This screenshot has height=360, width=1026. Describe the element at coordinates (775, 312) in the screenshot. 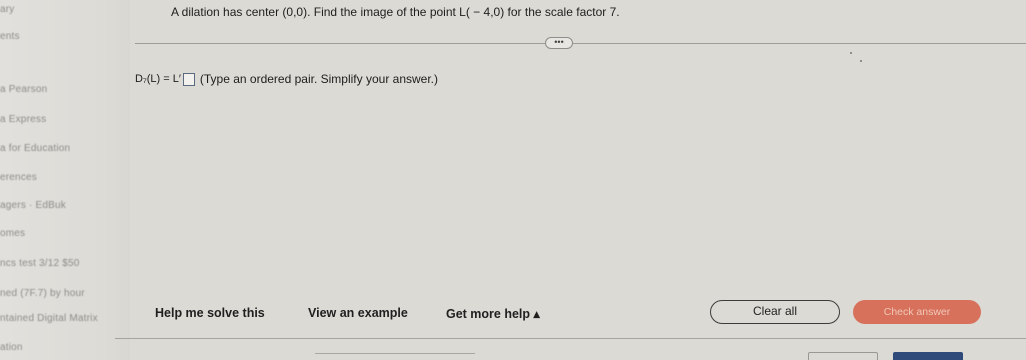

I see `clear-all-button: Clear all` at that location.